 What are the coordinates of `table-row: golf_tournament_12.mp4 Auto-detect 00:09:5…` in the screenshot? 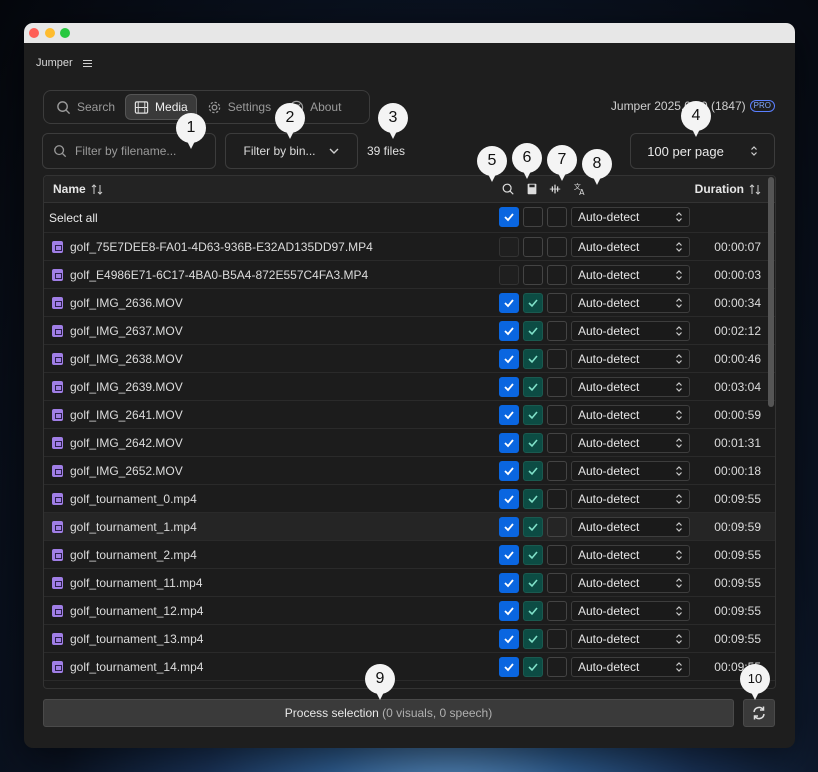 It's located at (409, 611).